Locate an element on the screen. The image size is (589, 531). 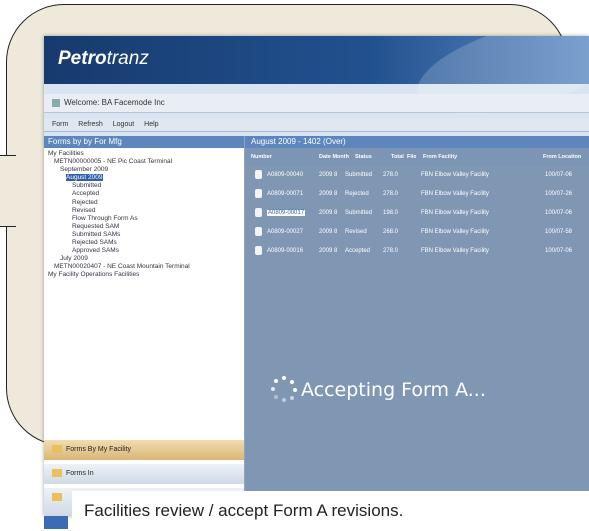
col-status: Status is located at coordinates (363, 157).